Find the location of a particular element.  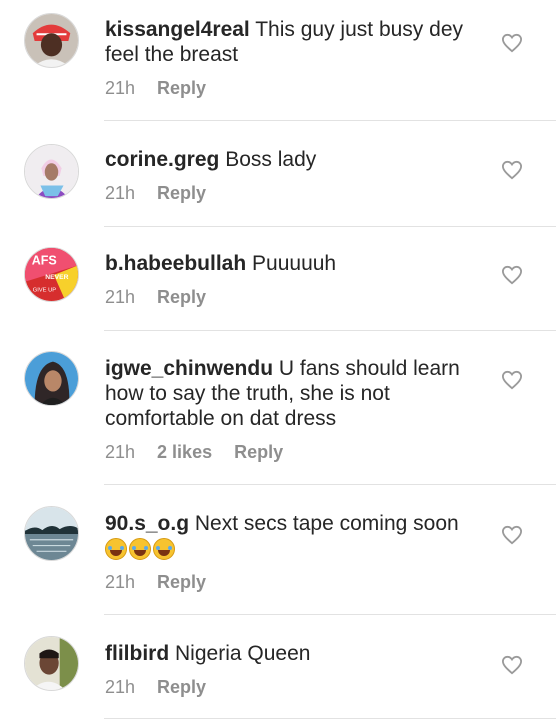

comment-text: b.habeebullah Puuuuuh is located at coordinates (295, 263).